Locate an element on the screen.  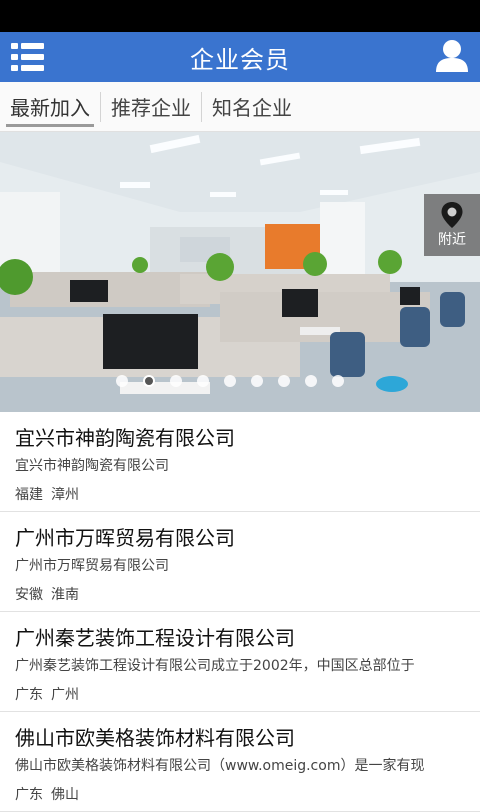
company-city: 佛山 is located at coordinates (65, 795).